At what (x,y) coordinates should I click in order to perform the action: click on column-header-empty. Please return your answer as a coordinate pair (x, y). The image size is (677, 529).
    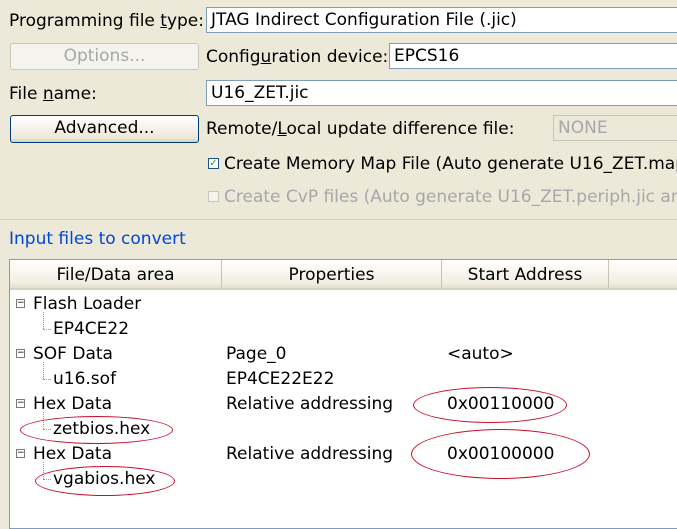
    Looking at the image, I should click on (643, 275).